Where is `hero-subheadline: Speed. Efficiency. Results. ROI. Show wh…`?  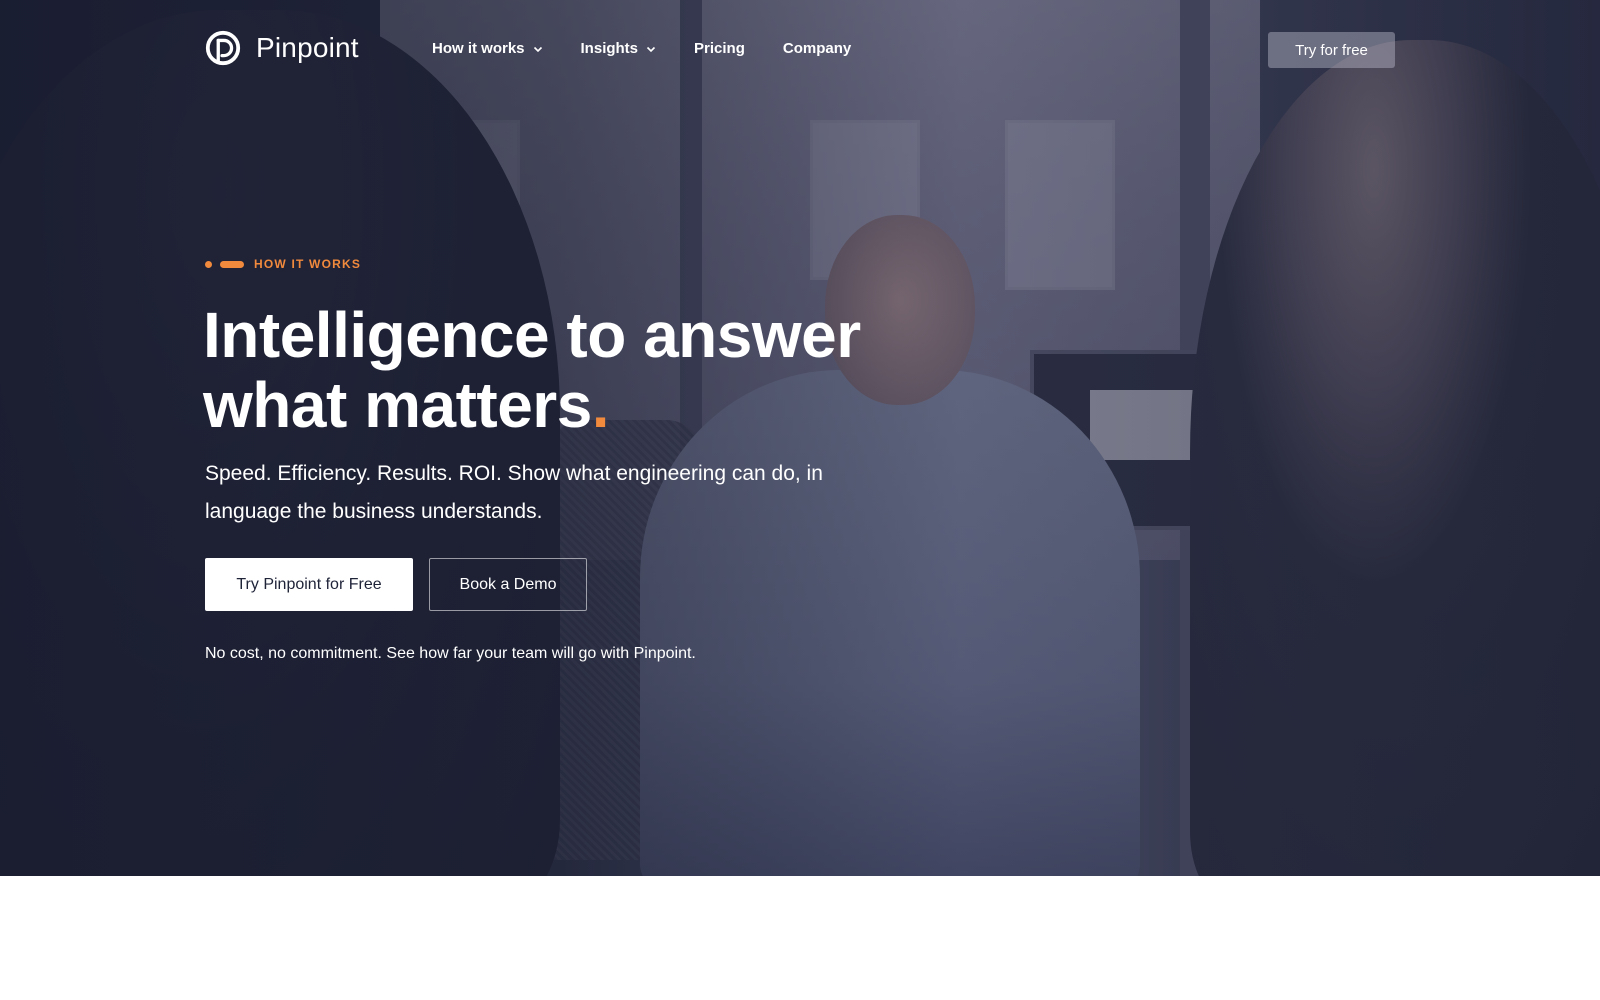 hero-subheadline: Speed. Efficiency. Results. ROI. Show wh… is located at coordinates (514, 492).